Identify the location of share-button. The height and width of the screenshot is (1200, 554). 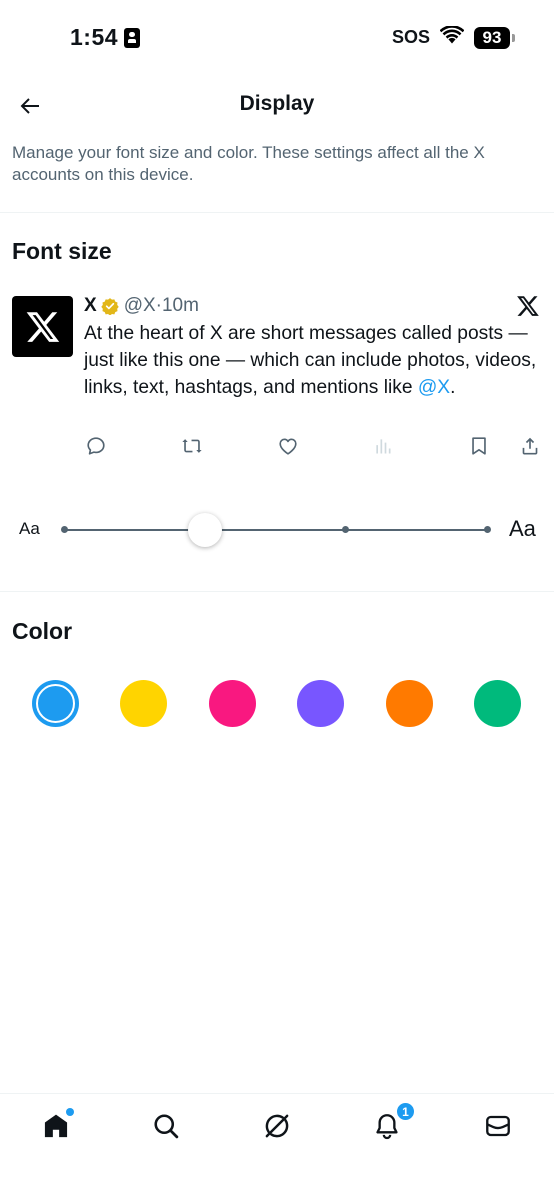
(530, 446).